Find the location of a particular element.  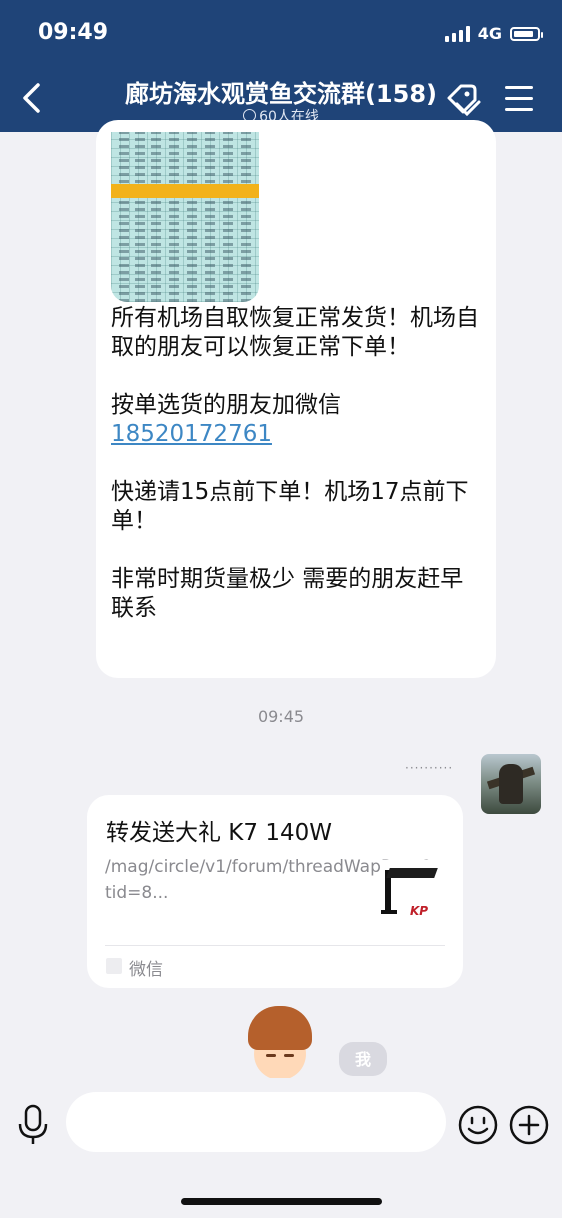

status-indicators: 4G is located at coordinates (493, 33).